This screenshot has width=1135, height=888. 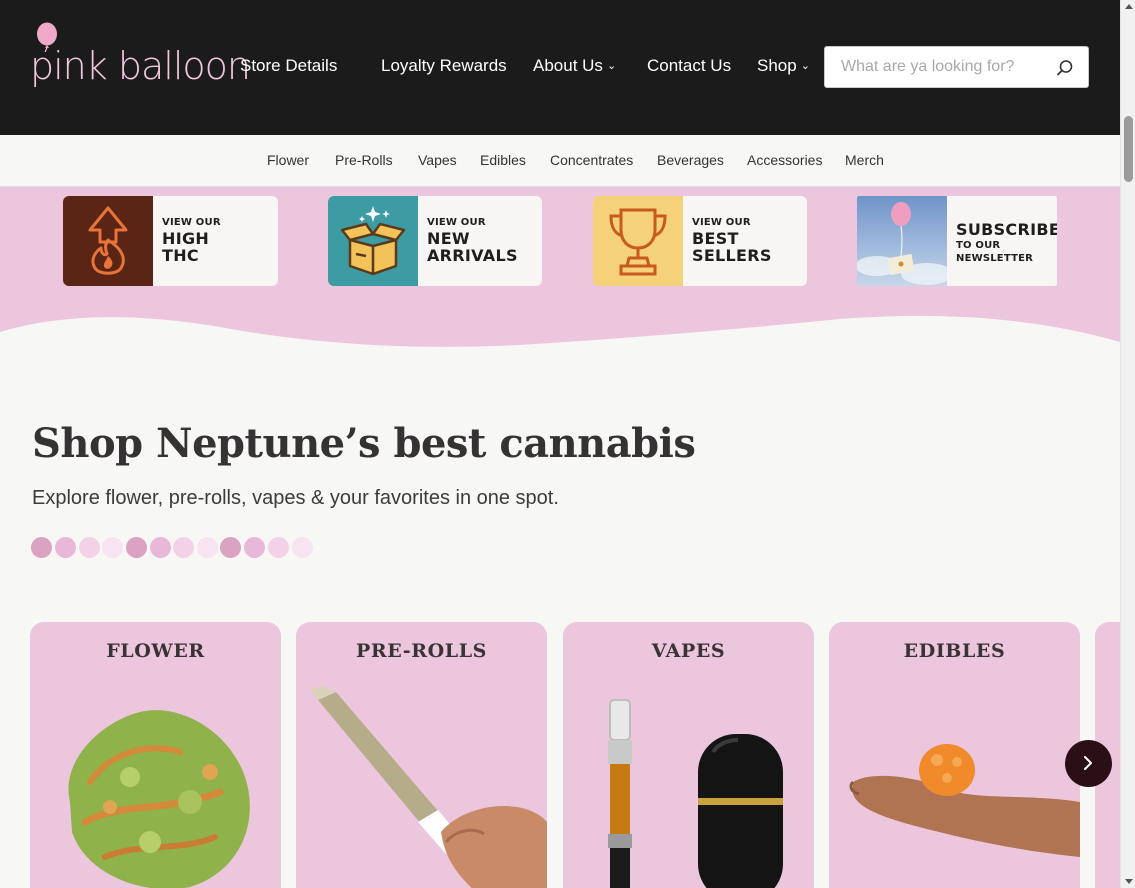 I want to click on promo-newsletter: SUBSCRIBE TO OUR NEWSLETTER, so click(x=957, y=241).